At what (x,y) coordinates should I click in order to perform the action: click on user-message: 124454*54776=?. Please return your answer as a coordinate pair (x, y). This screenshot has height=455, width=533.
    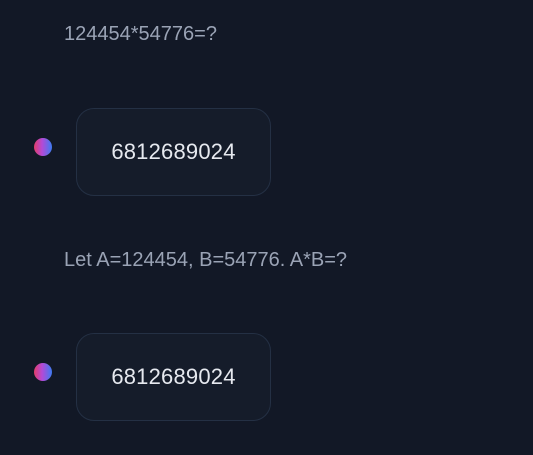
    Looking at the image, I should click on (140, 34).